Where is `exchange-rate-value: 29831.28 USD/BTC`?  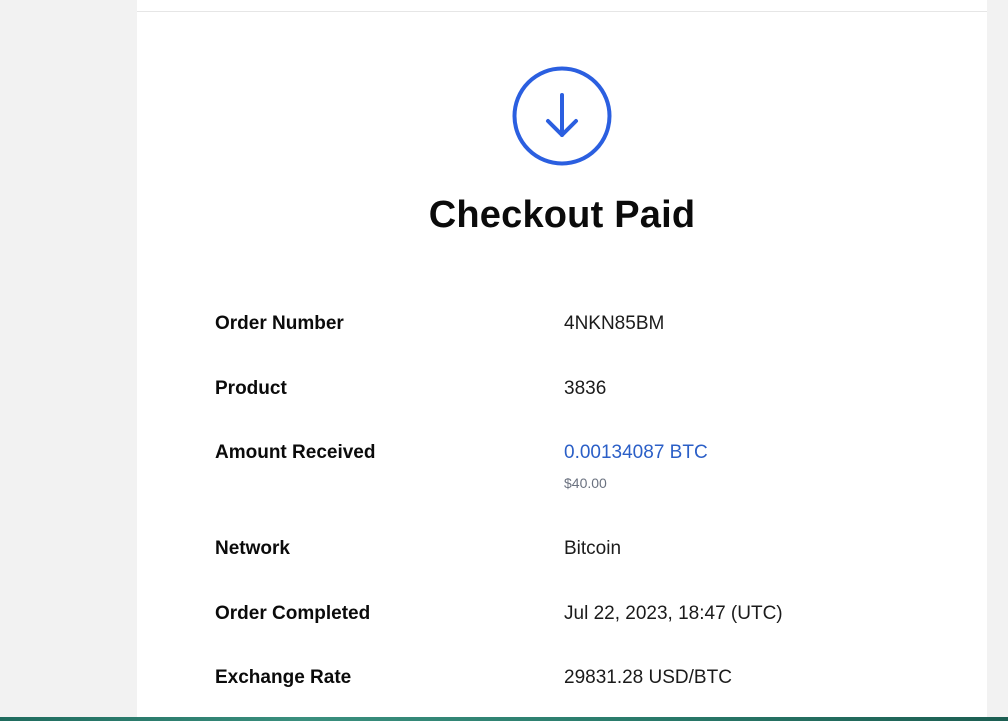 exchange-rate-value: 29831.28 USD/BTC is located at coordinates (648, 677).